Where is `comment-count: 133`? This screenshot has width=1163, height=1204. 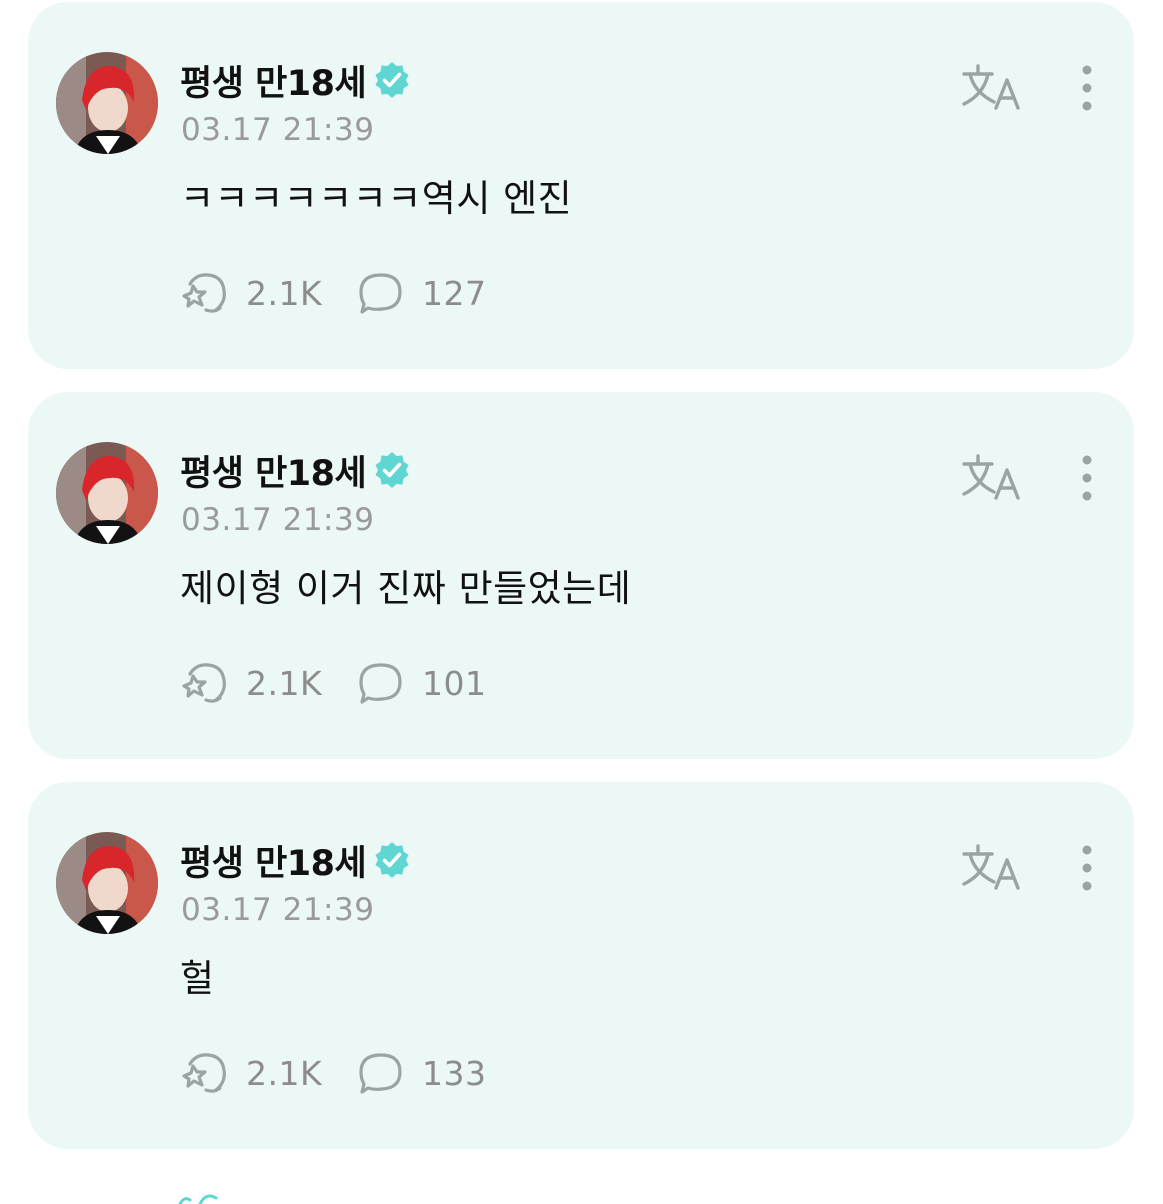 comment-count: 133 is located at coordinates (454, 1073).